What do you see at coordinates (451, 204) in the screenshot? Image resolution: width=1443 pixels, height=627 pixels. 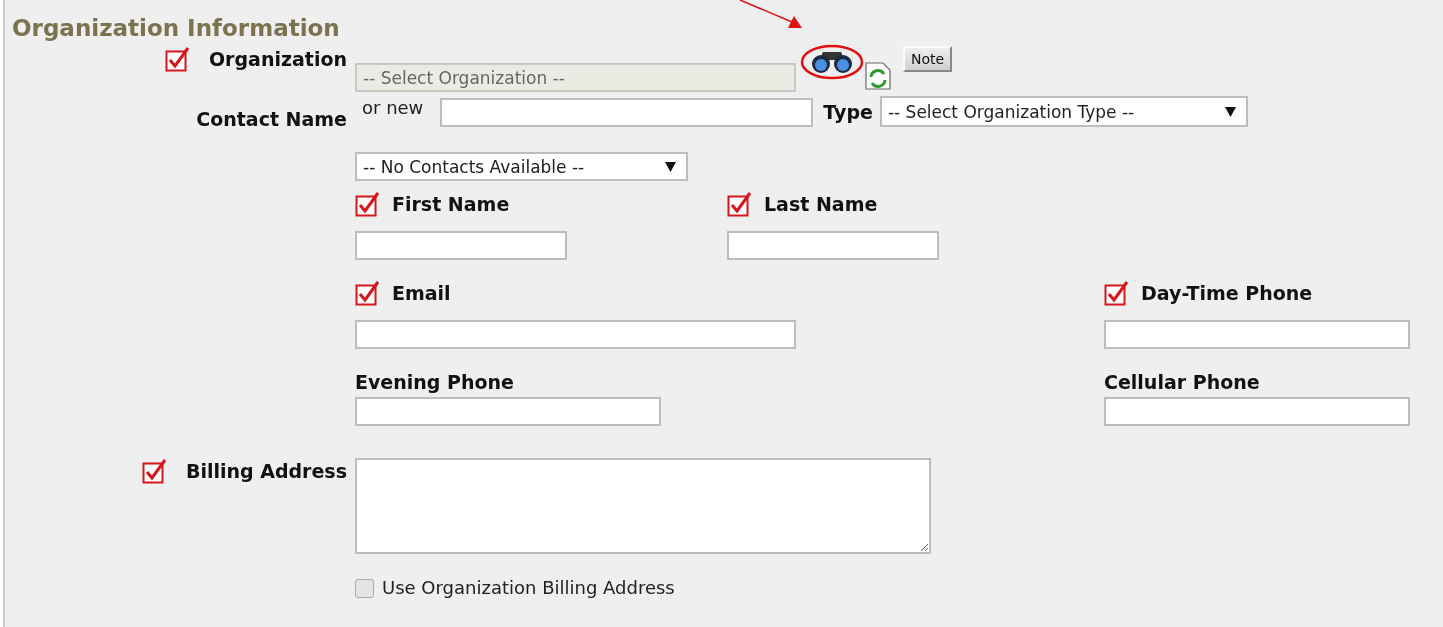 I see `field-label: First Name` at bounding box center [451, 204].